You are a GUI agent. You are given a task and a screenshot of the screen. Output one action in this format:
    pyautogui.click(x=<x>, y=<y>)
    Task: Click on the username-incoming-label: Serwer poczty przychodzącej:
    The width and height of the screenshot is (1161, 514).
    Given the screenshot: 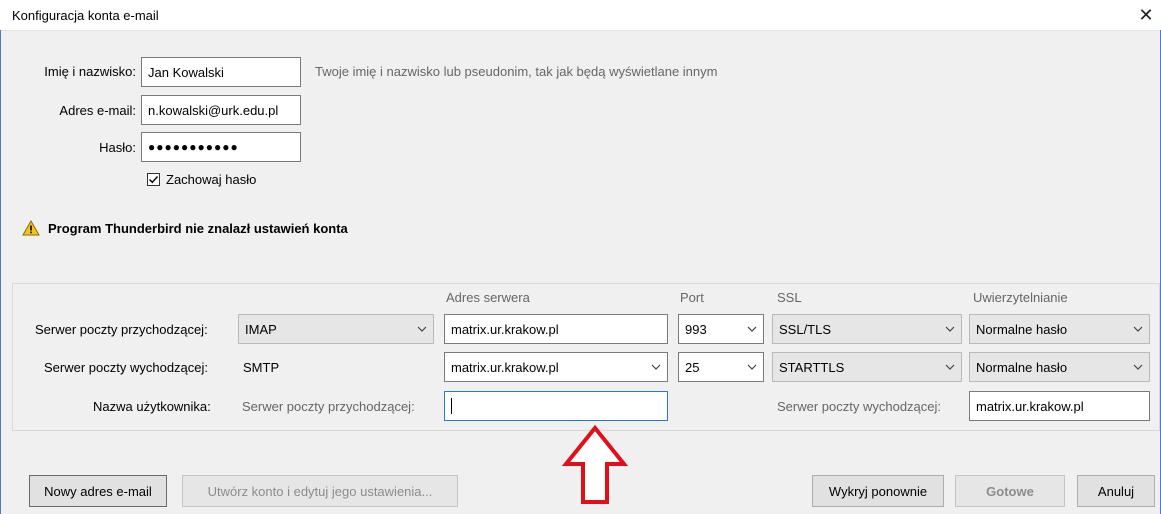 What is the action you would take?
    pyautogui.click(x=328, y=406)
    